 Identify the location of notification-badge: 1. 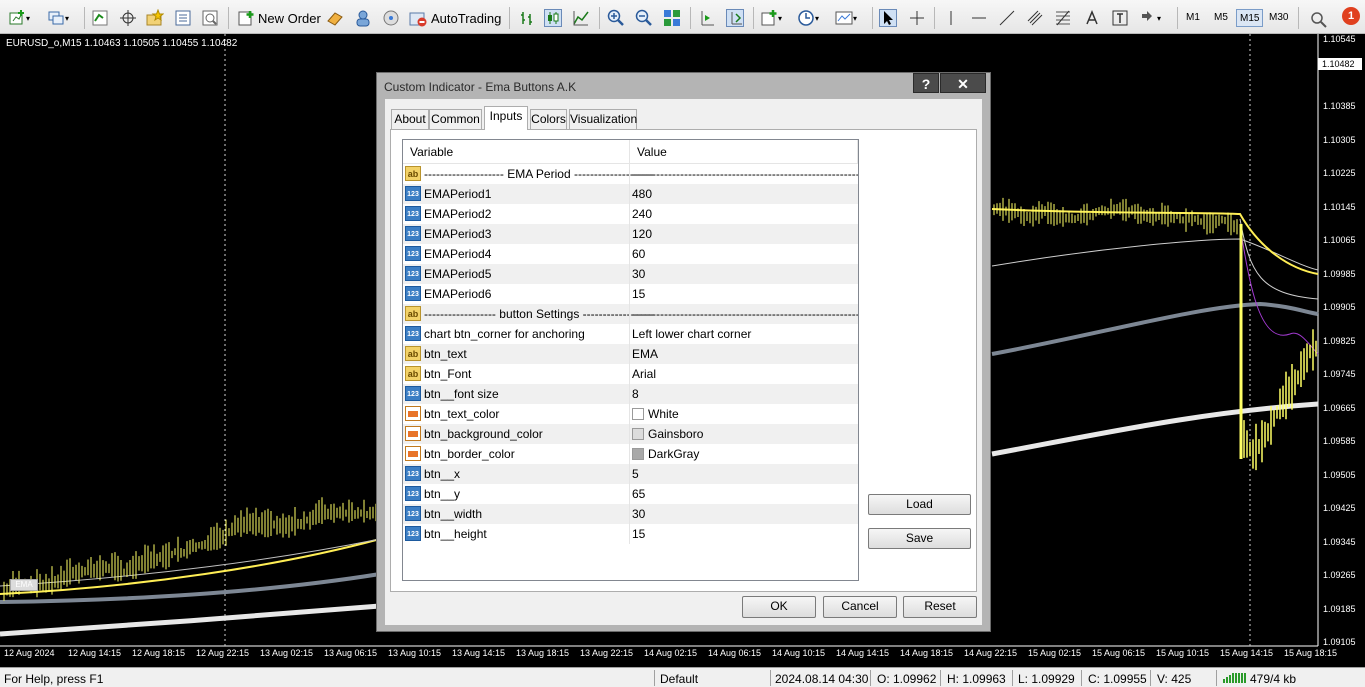
(1351, 16).